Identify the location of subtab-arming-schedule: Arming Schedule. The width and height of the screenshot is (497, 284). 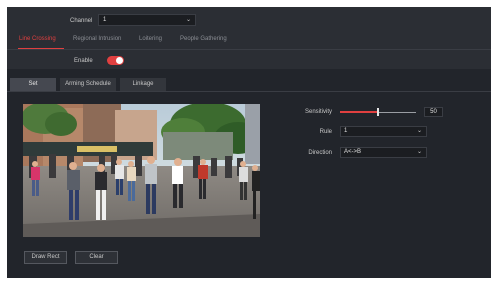
(88, 84).